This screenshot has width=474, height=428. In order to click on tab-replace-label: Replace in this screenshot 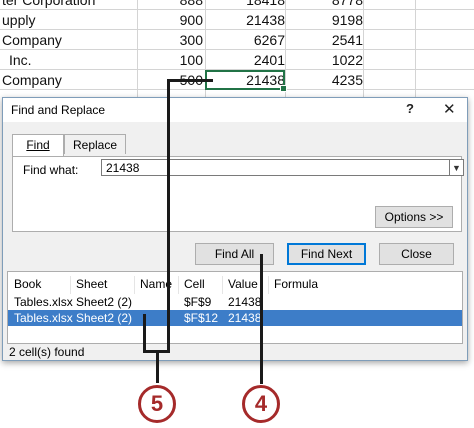, I will do `click(95, 145)`.